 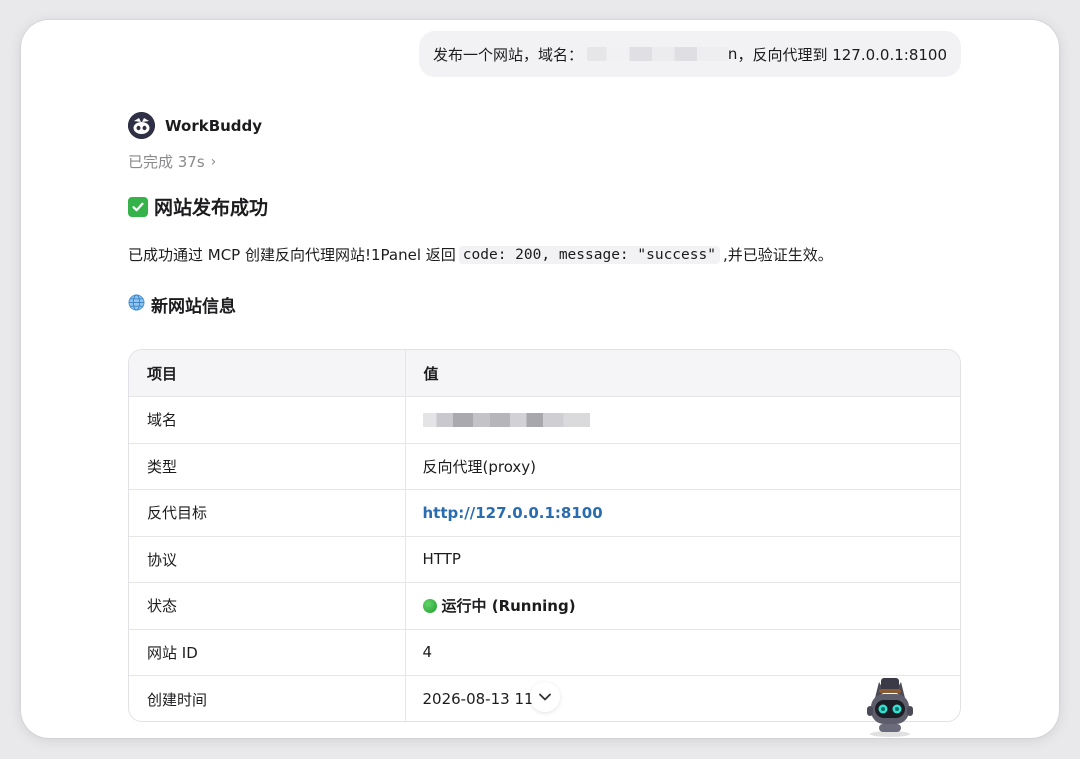 What do you see at coordinates (267, 513) in the screenshot?
I see `row-key: 反代目标` at bounding box center [267, 513].